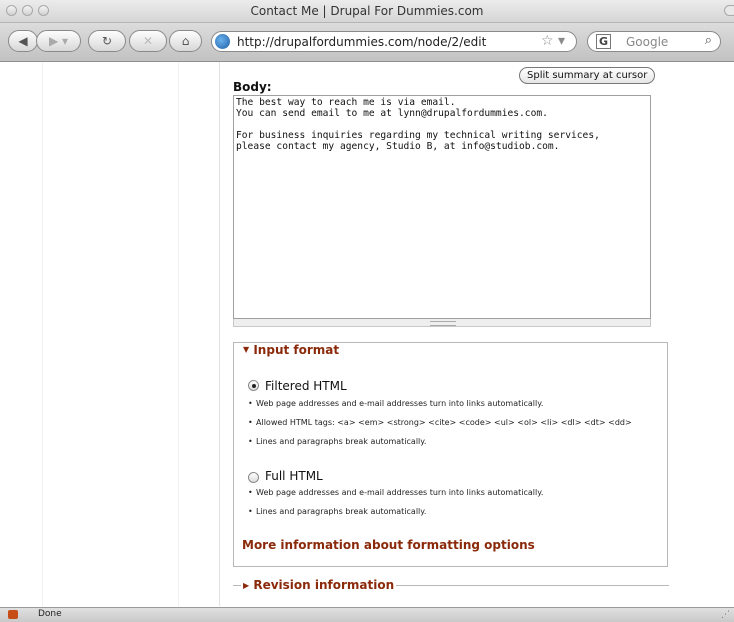  I want to click on status-bar: Done ⋰, so click(367, 614).